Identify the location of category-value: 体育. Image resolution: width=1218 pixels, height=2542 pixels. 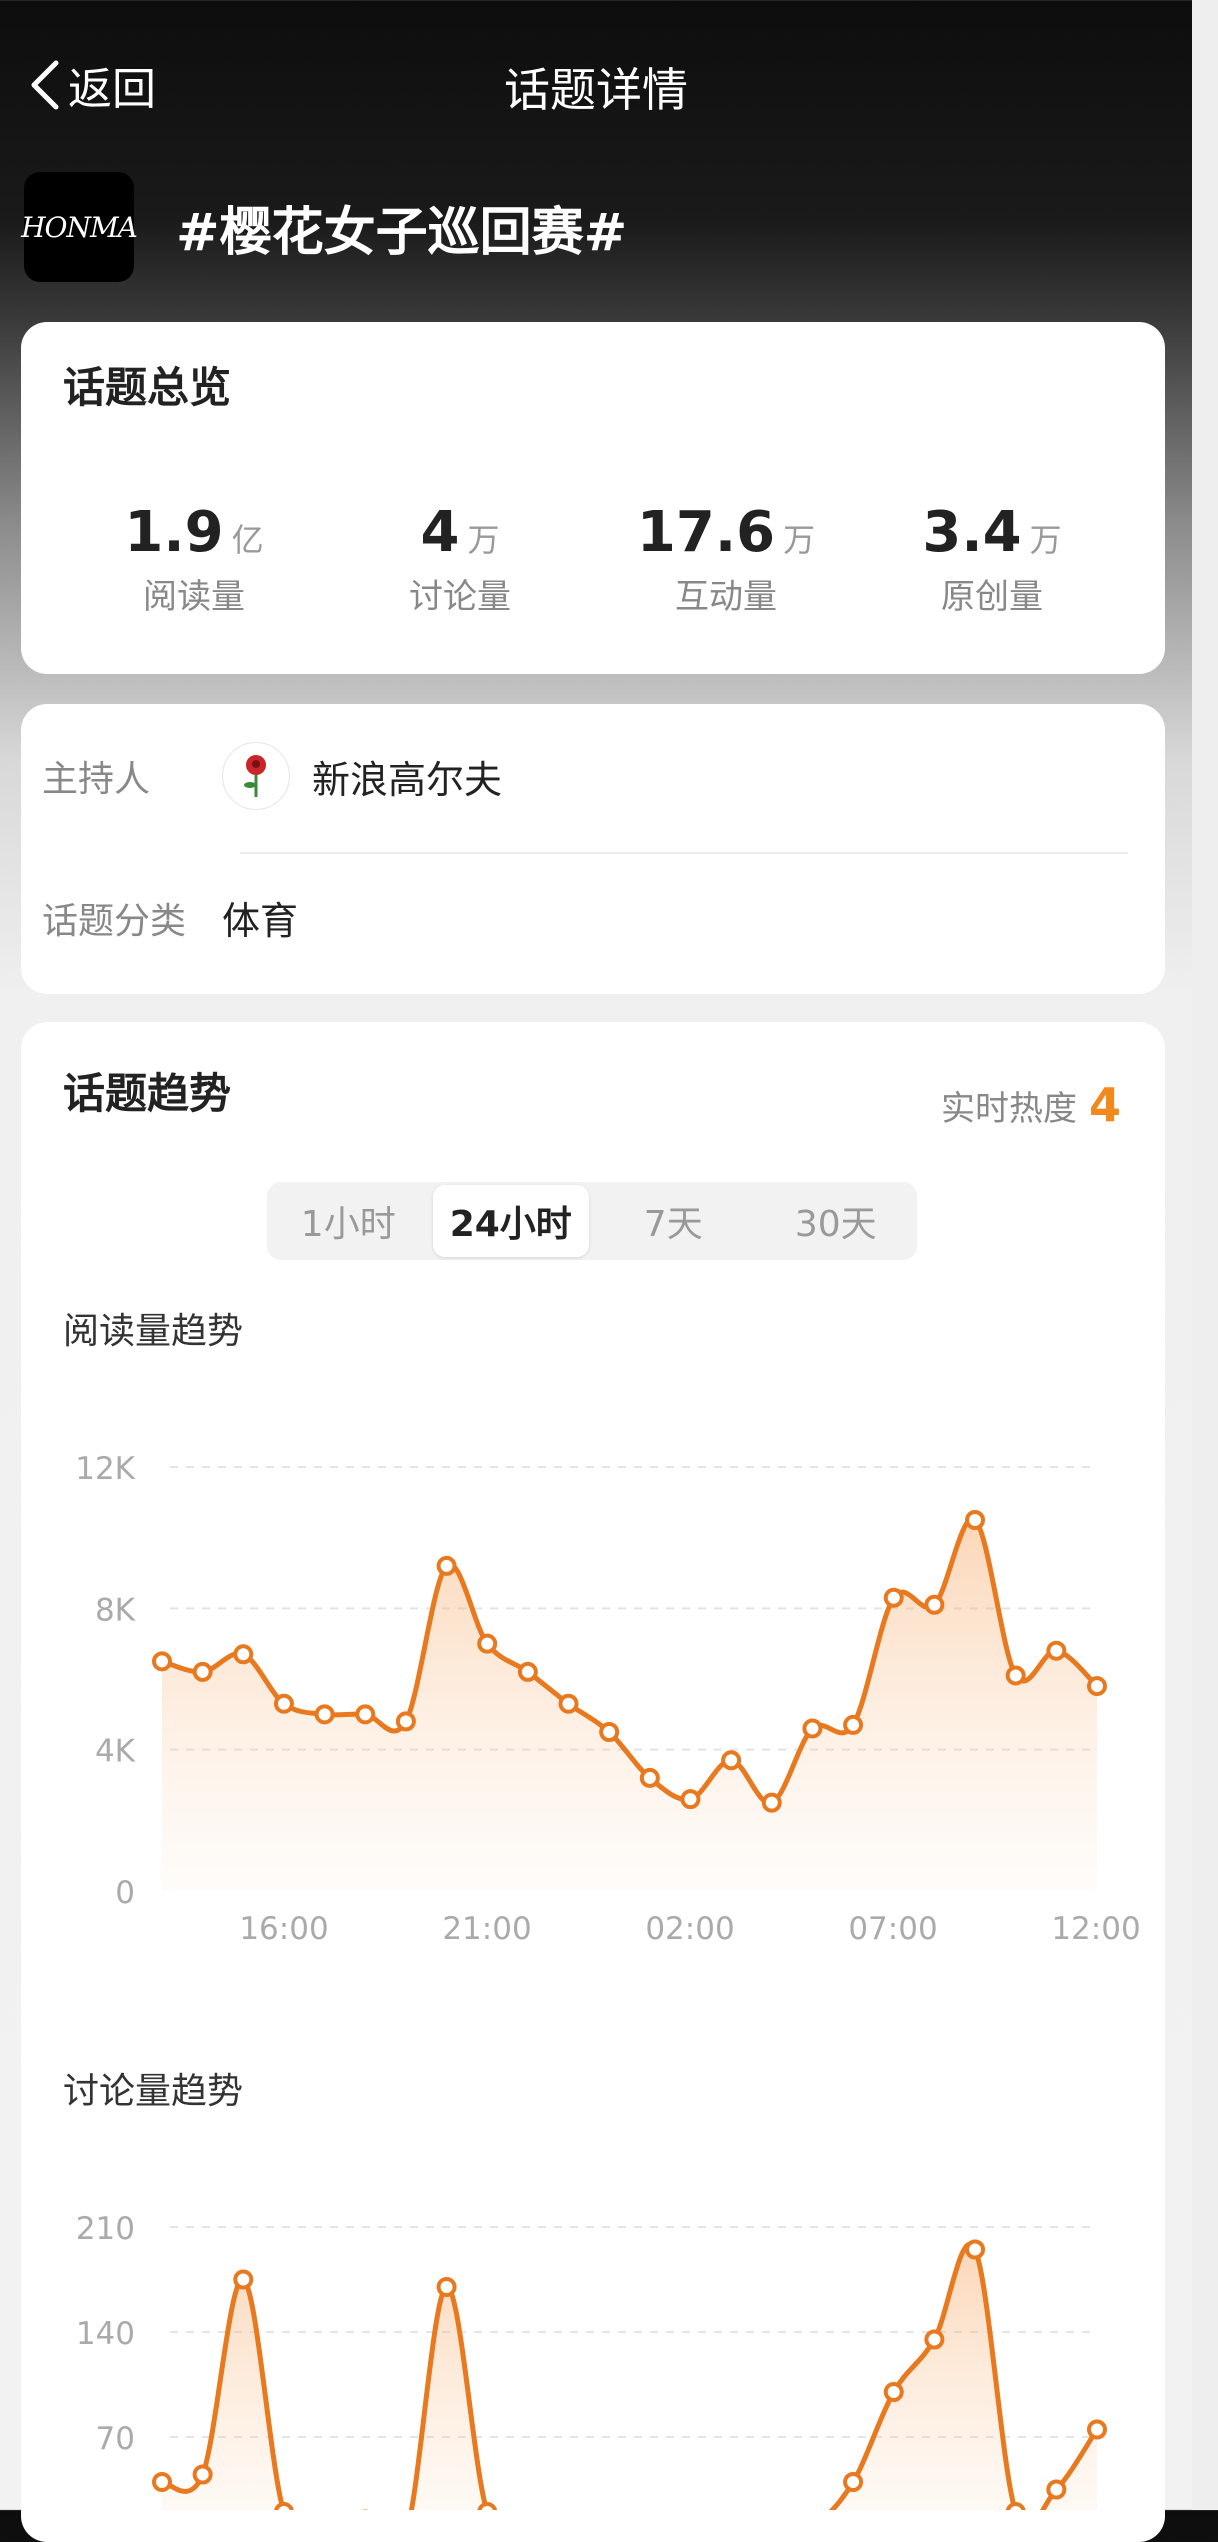
(260, 921).